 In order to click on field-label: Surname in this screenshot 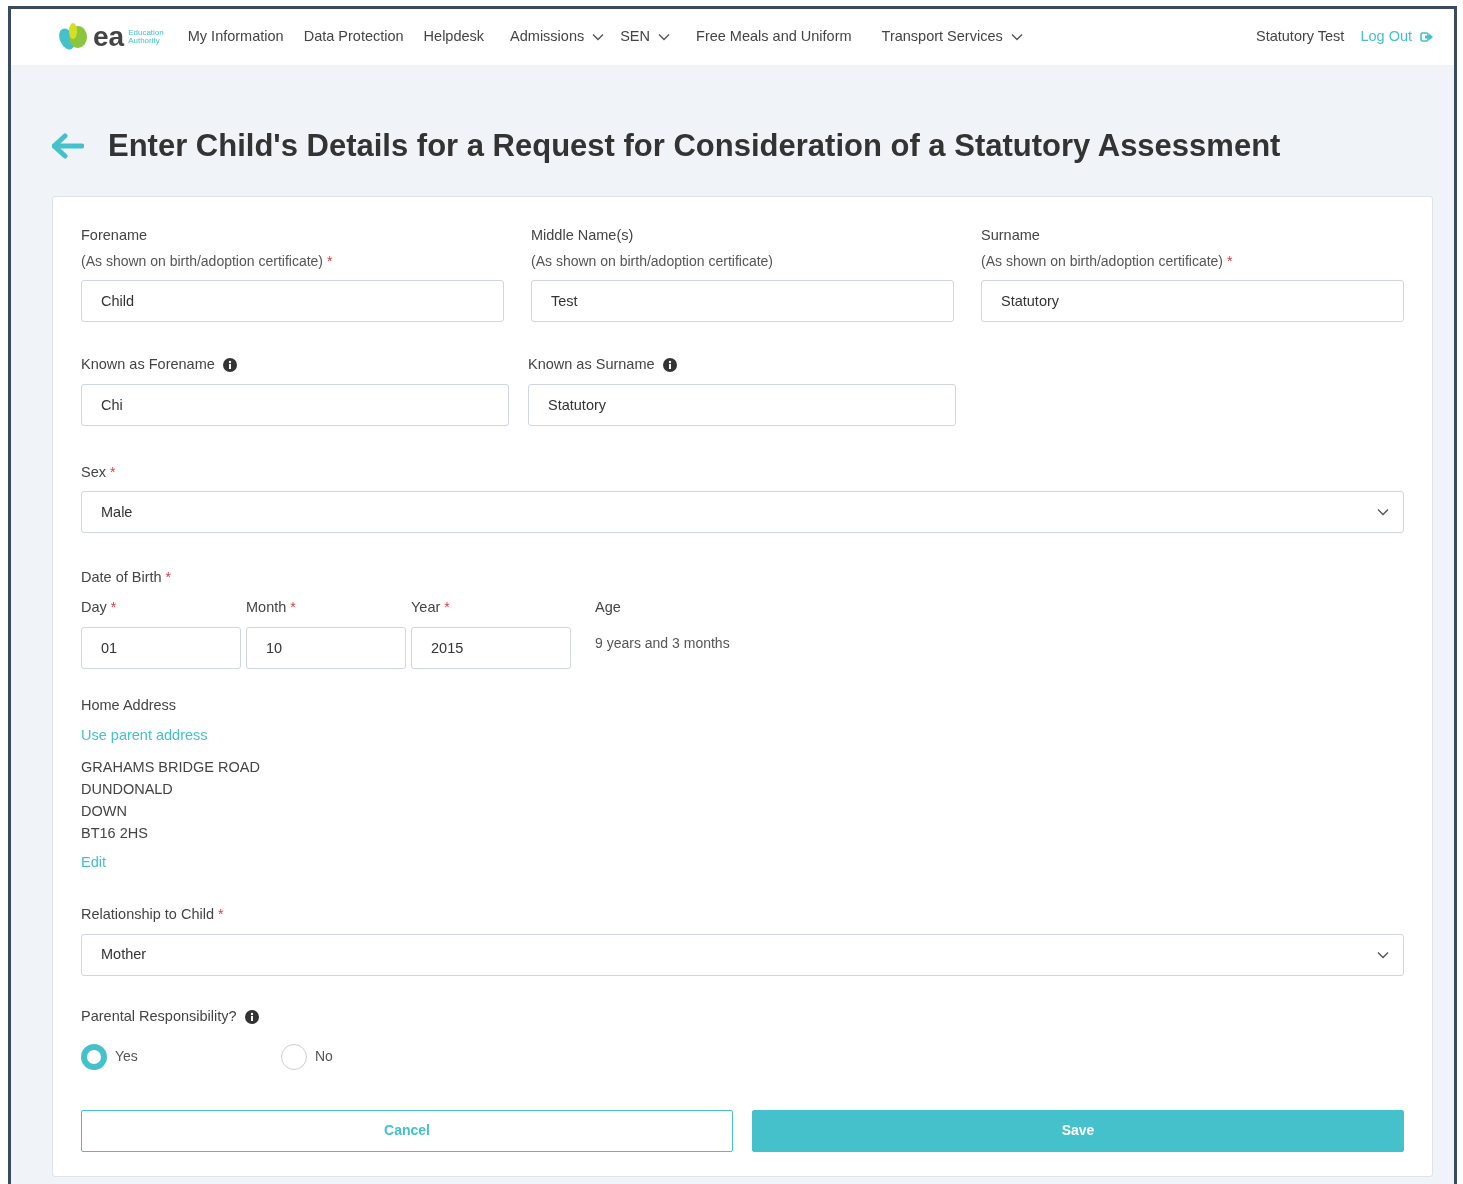, I will do `click(1011, 236)`.